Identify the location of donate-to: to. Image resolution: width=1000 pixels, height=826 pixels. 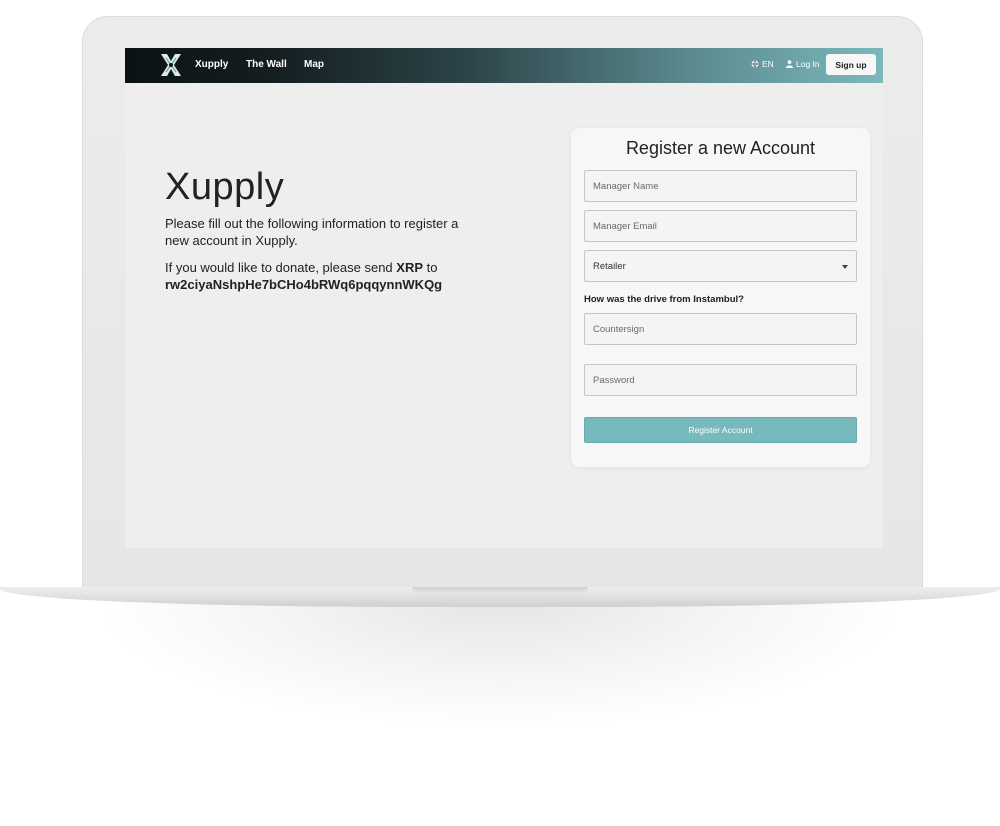
(432, 267).